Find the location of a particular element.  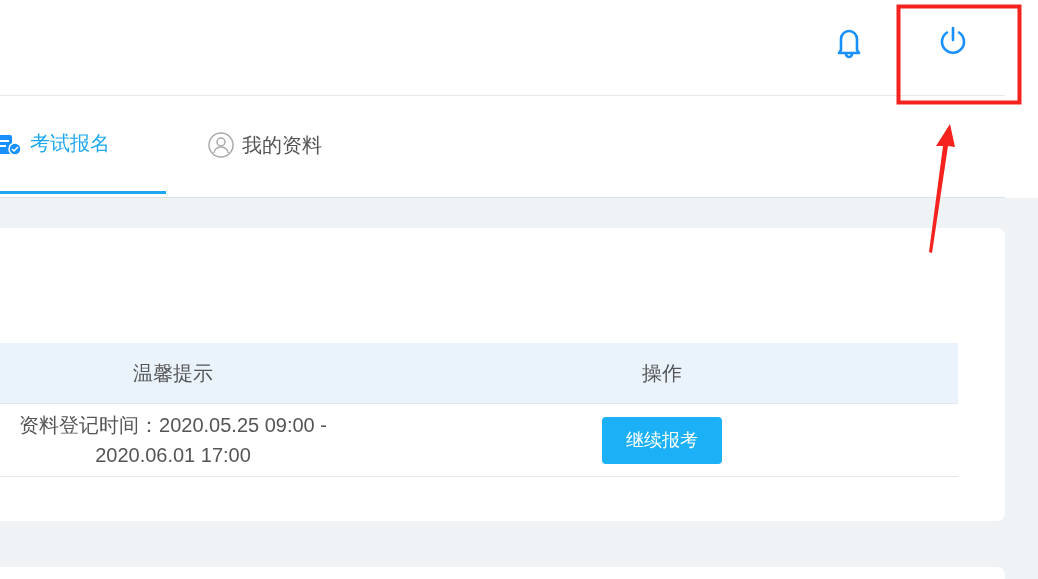

tab: 考试报名 is located at coordinates (83, 145).